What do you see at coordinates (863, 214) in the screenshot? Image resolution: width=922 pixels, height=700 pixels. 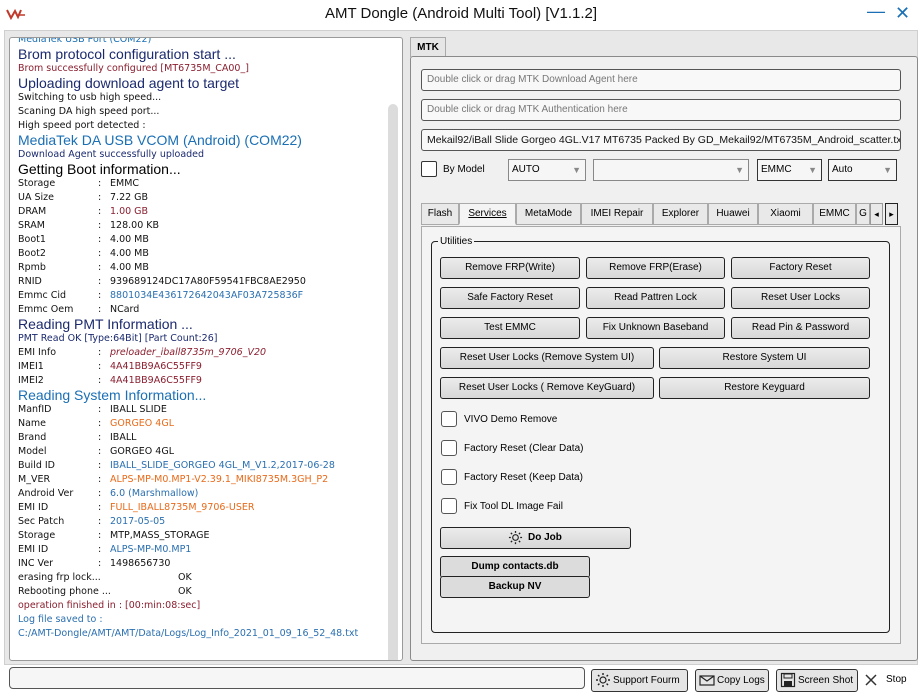 I see `tab-overflow: G` at bounding box center [863, 214].